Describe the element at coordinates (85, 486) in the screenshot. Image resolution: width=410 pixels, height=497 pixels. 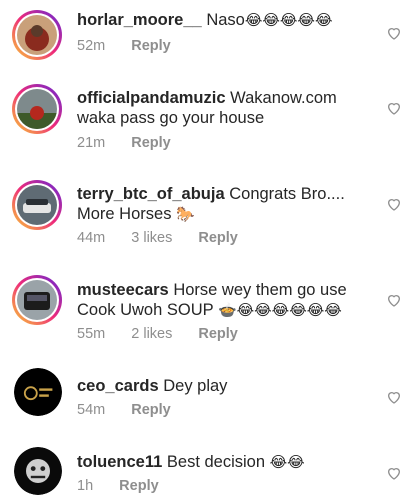
I see `comment-time: 1h` at that location.